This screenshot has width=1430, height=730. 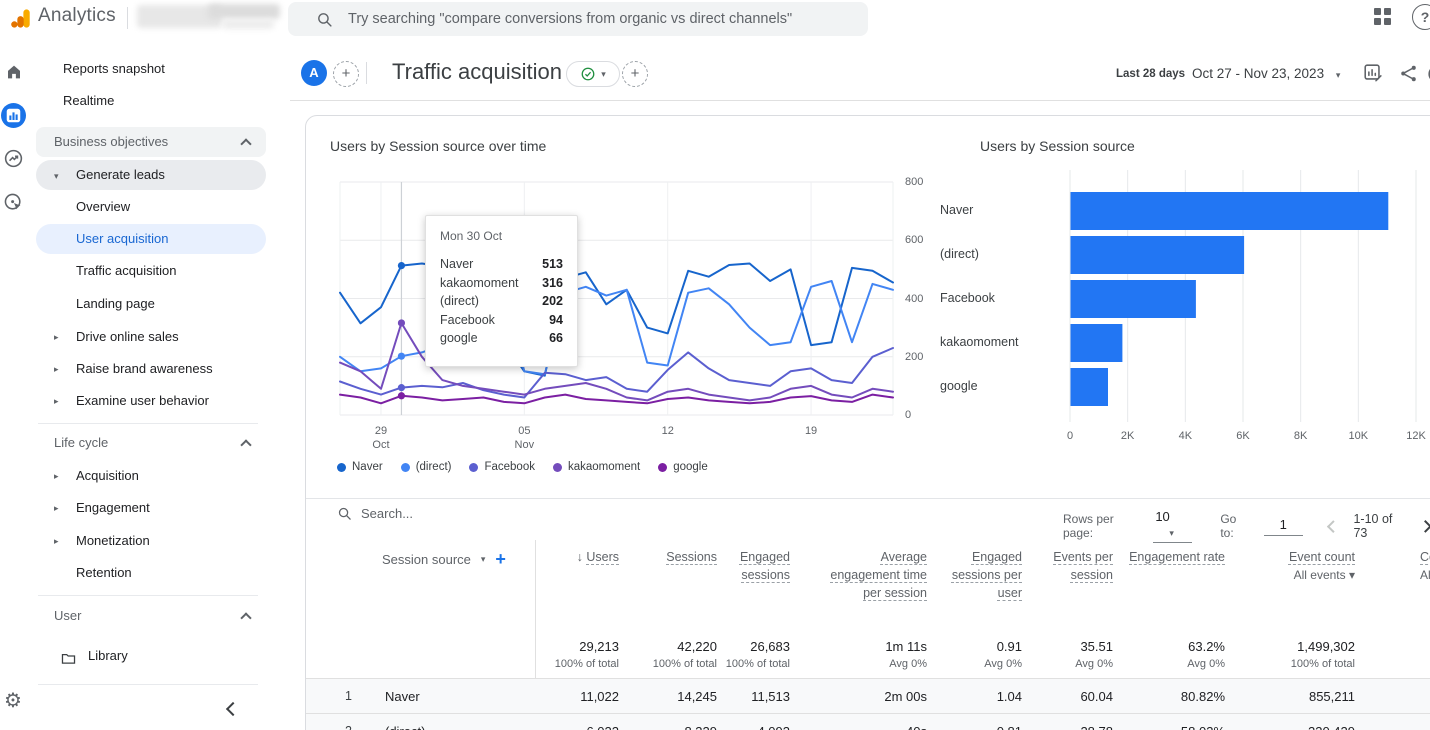 I want to click on row-cell: 4,093, so click(x=725, y=727).